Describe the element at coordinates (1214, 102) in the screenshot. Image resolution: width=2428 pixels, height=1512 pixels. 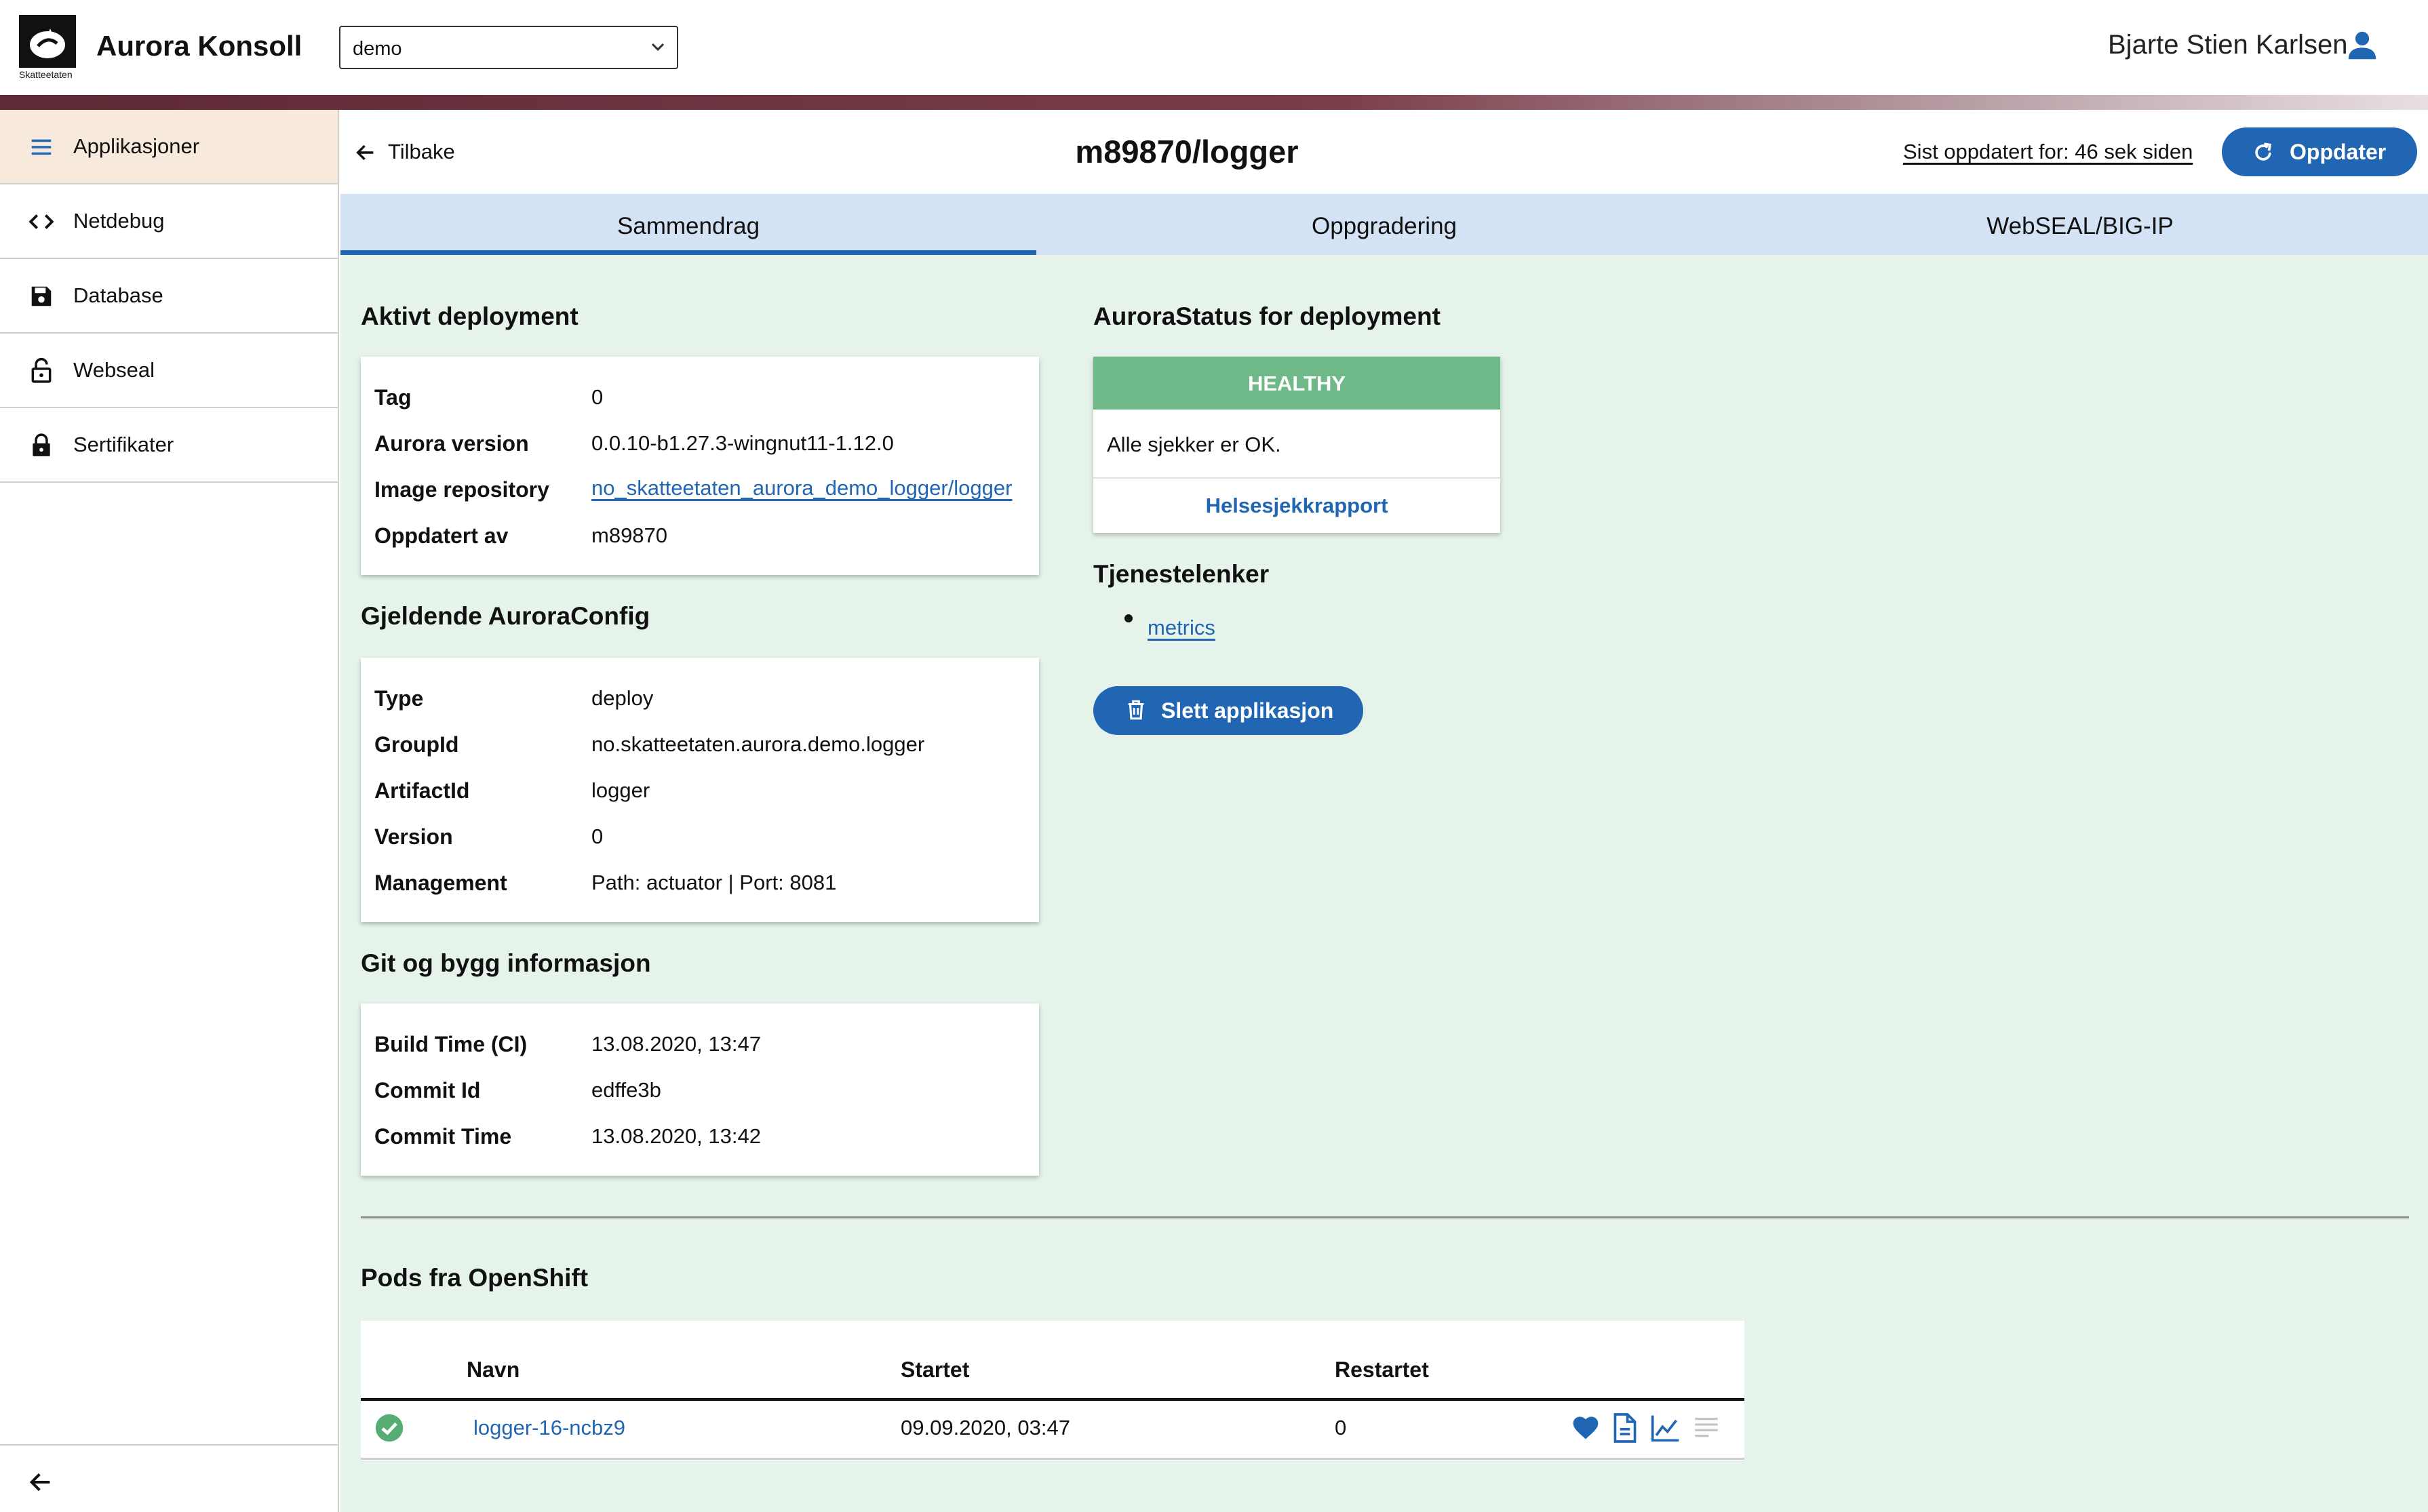
I see `header-accent-band` at that location.